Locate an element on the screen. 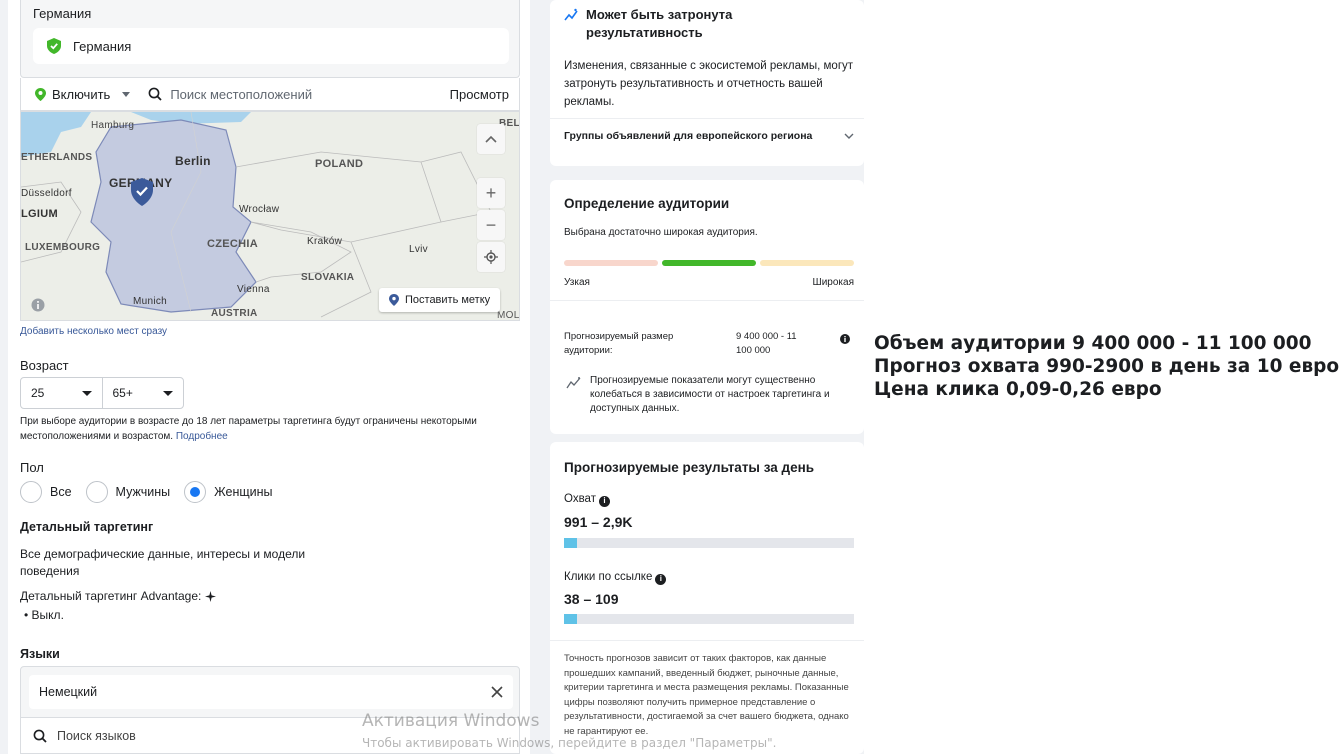  location-region-label: Германия is located at coordinates (62, 13).